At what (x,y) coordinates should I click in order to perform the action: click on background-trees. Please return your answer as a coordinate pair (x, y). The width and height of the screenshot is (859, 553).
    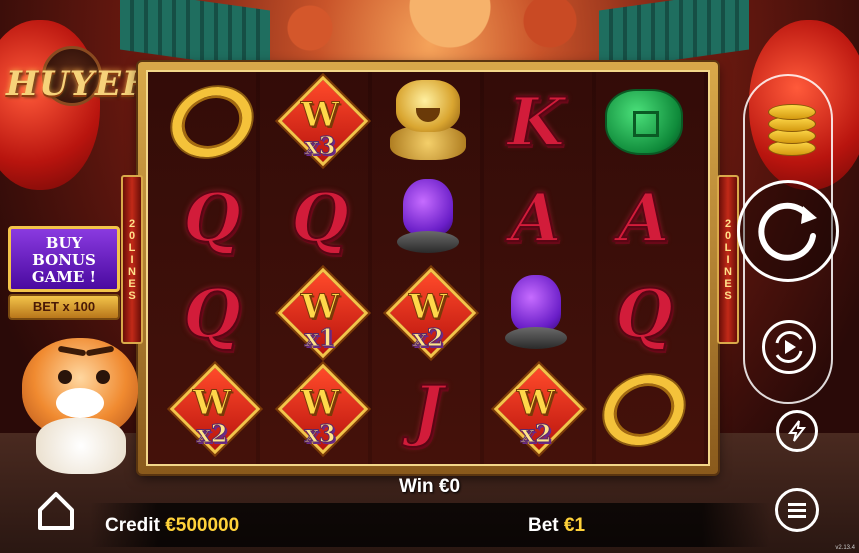
    Looking at the image, I should click on (430, 35).